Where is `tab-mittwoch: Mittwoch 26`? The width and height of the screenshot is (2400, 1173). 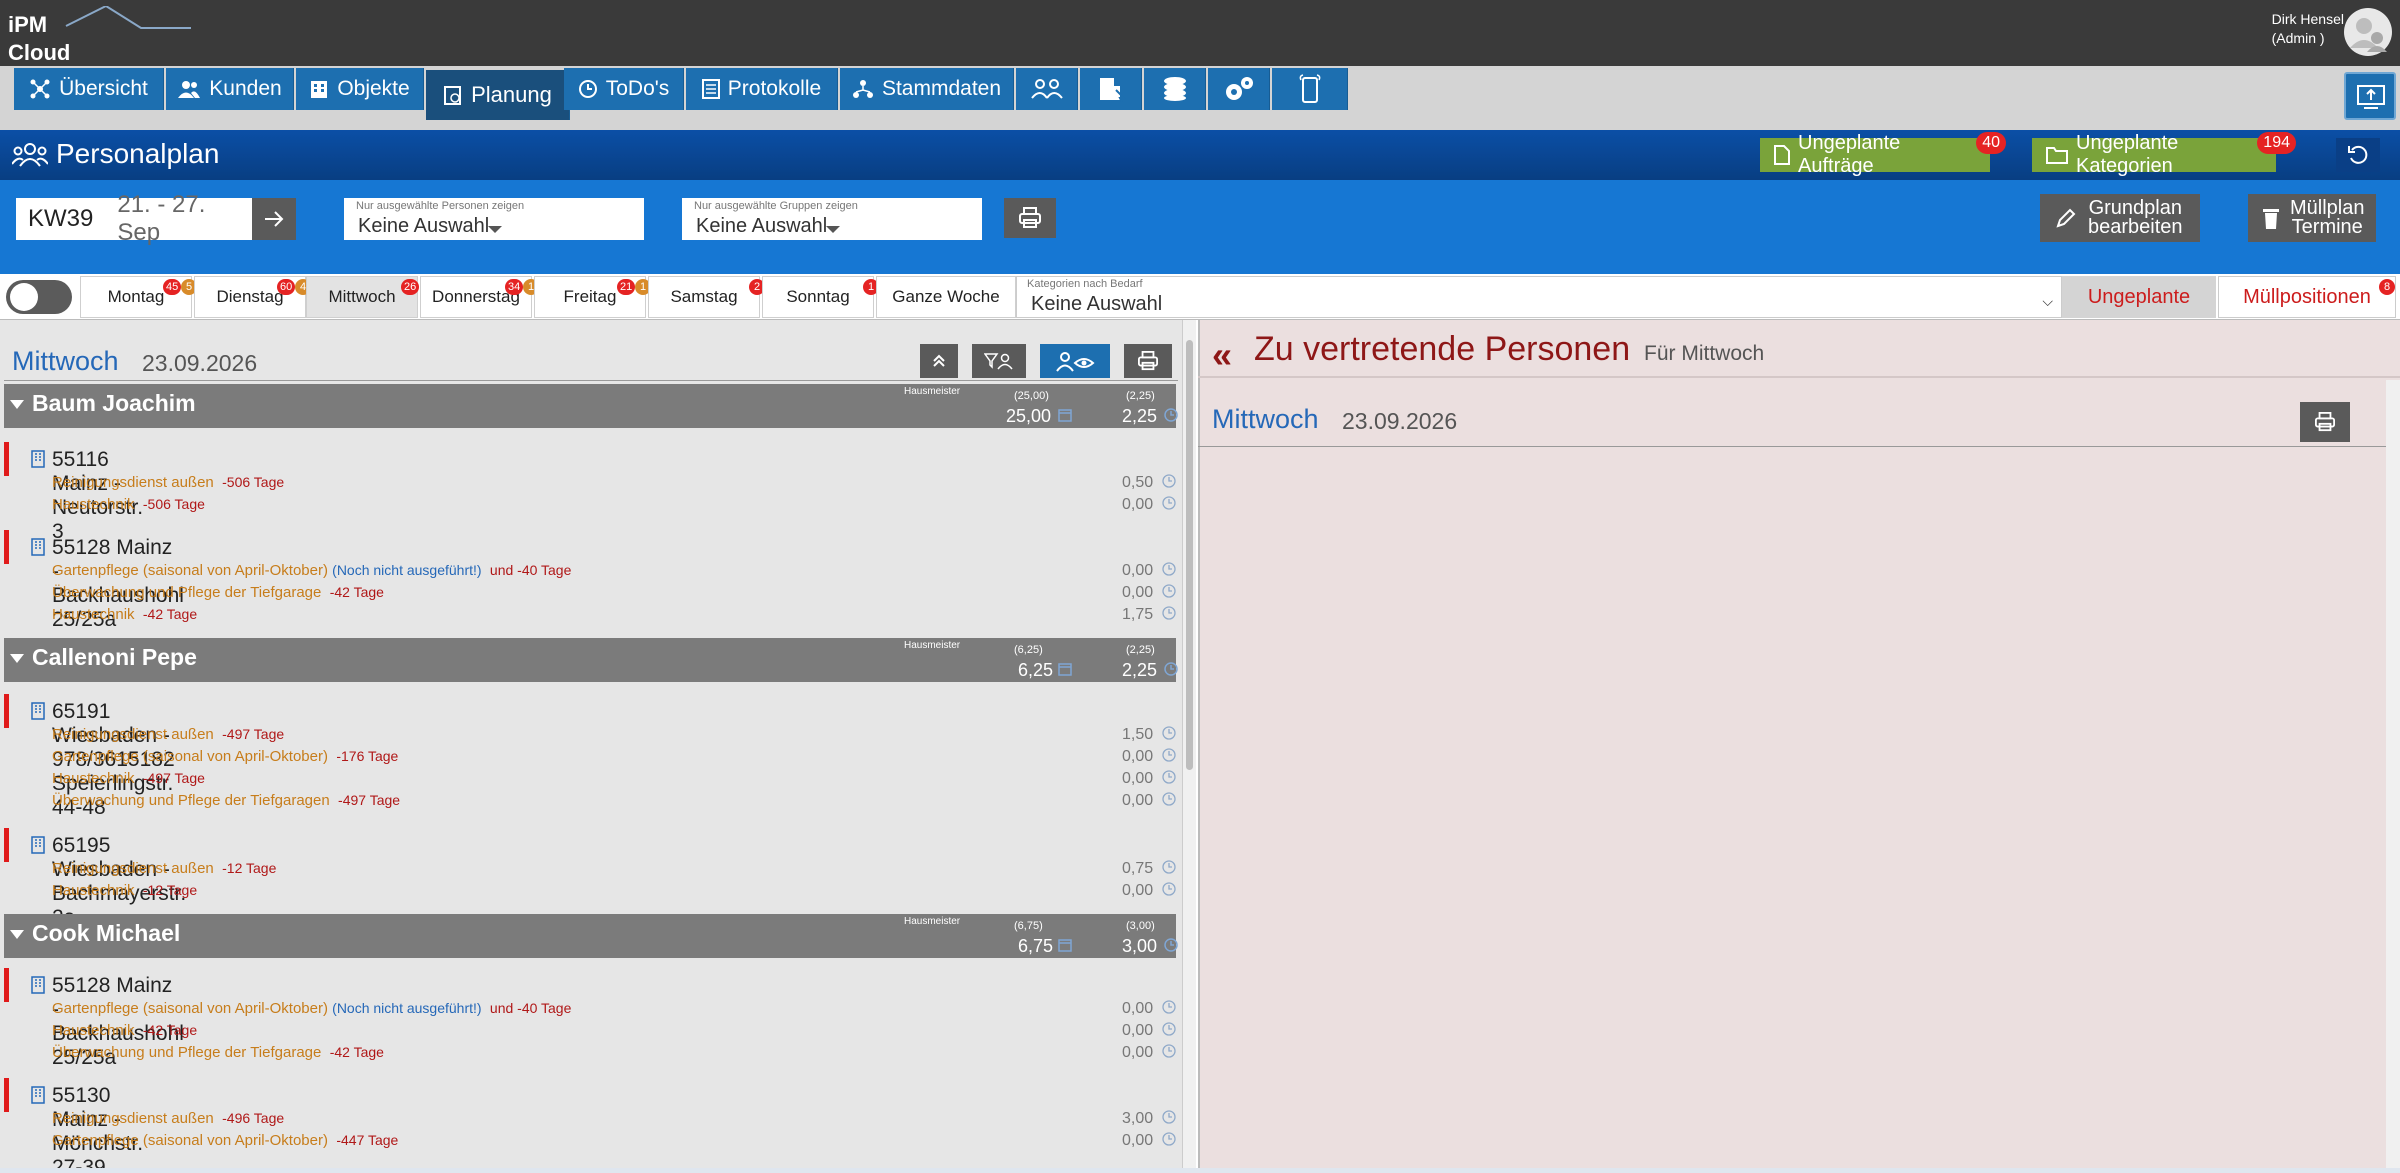 tab-mittwoch: Mittwoch 26 is located at coordinates (363, 297).